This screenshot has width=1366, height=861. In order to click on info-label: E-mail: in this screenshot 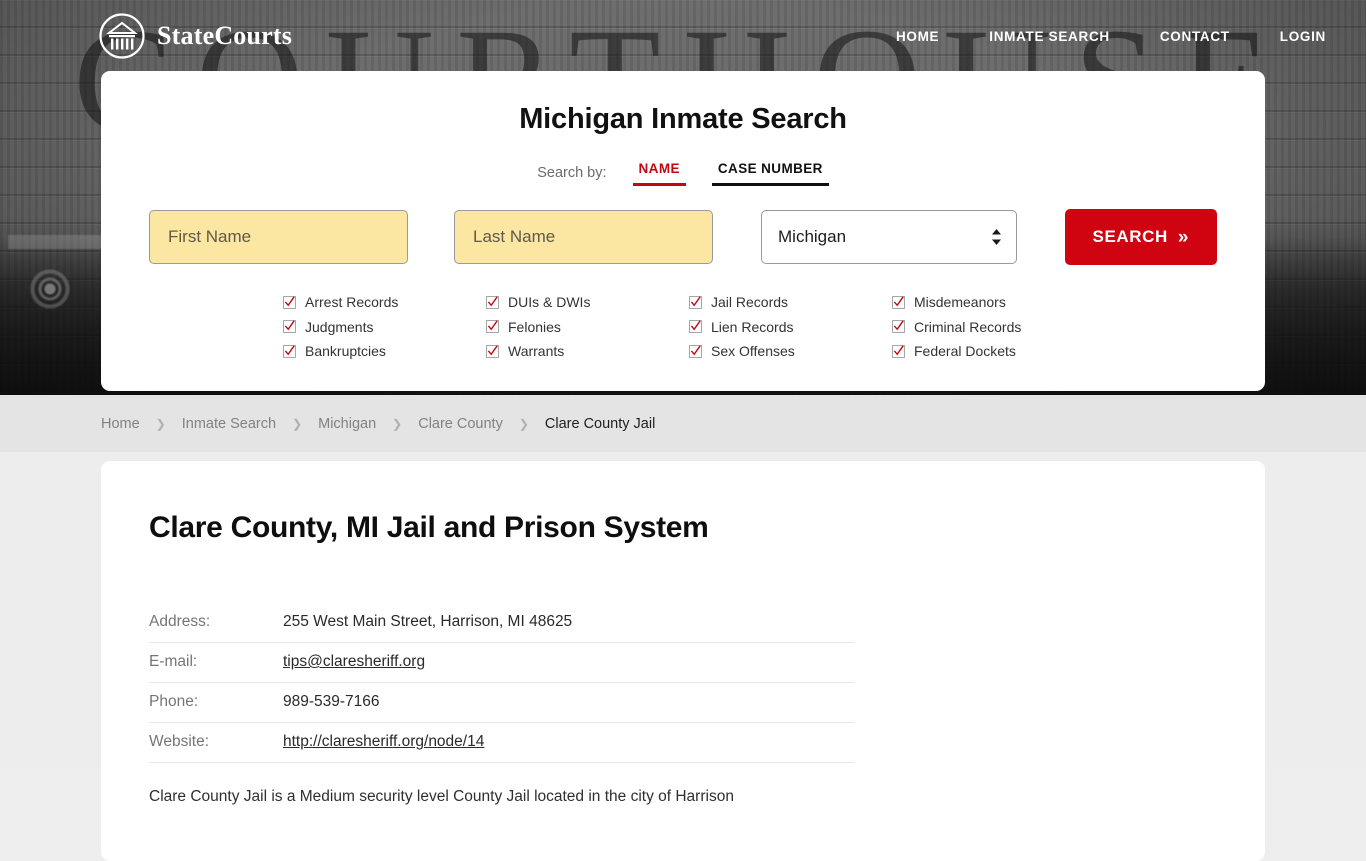, I will do `click(216, 662)`.